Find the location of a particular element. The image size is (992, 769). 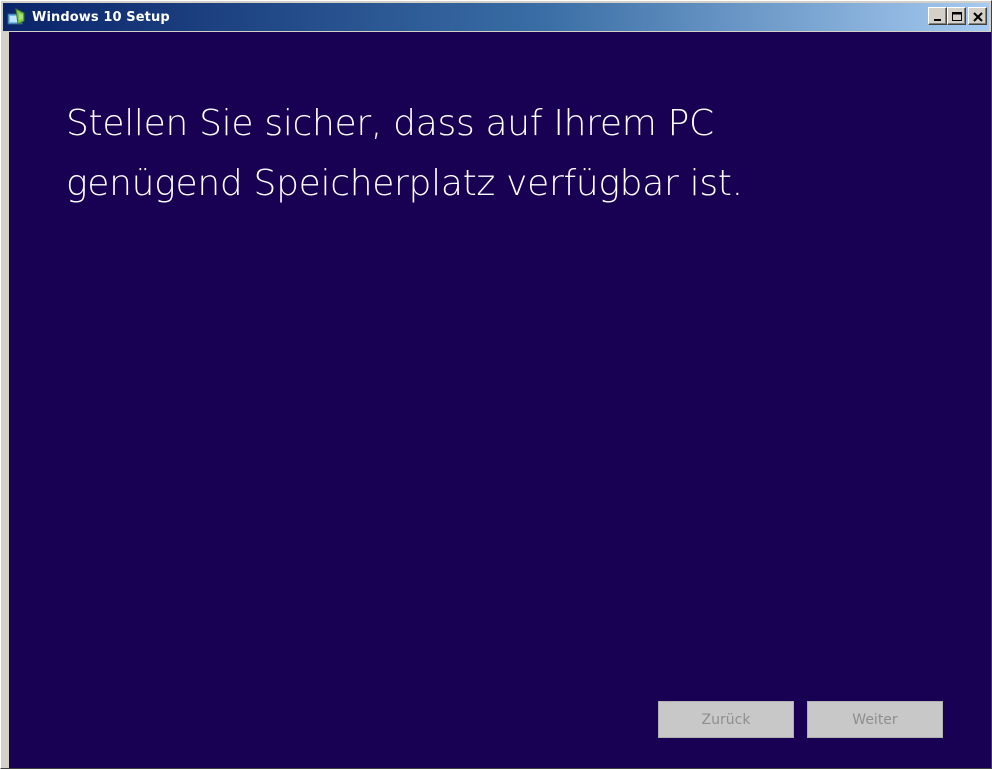

maximize-button is located at coordinates (956, 16).